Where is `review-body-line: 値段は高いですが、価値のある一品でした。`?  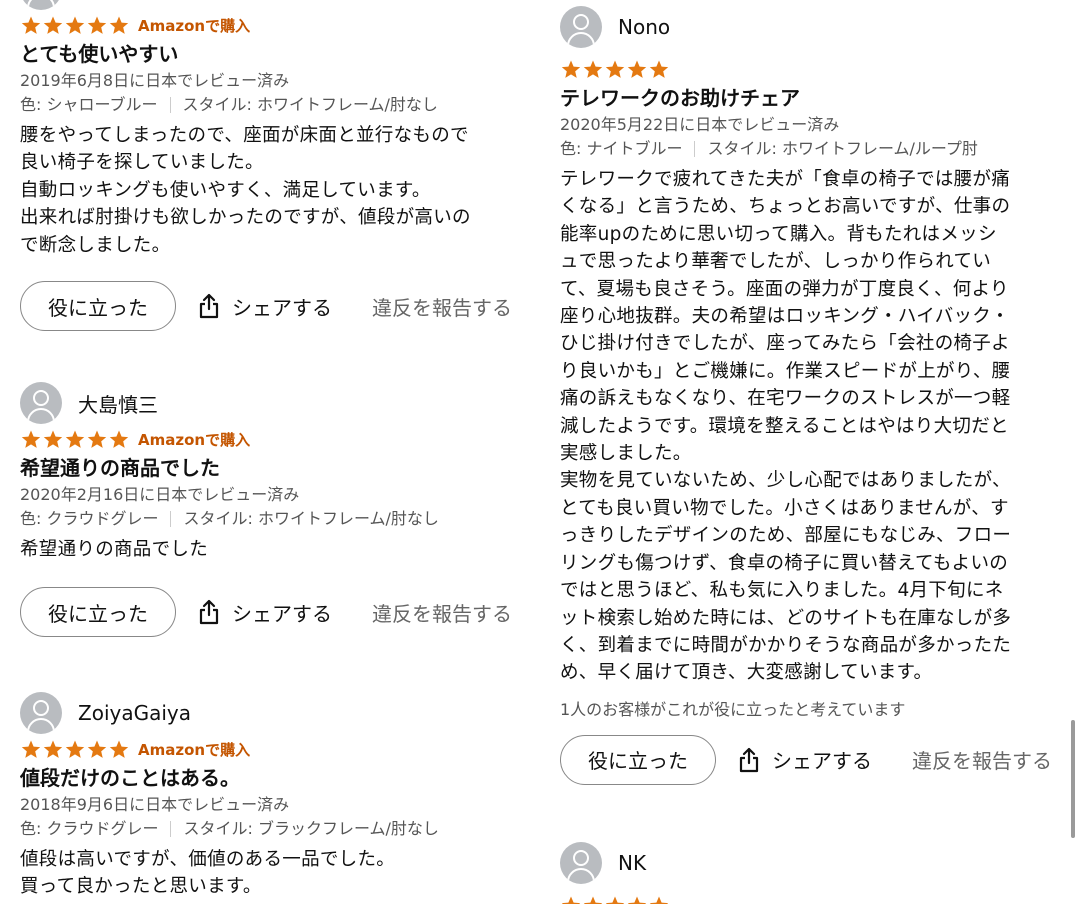 review-body-line: 値段は高いですが、価値のある一品でした。 is located at coordinates (208, 859).